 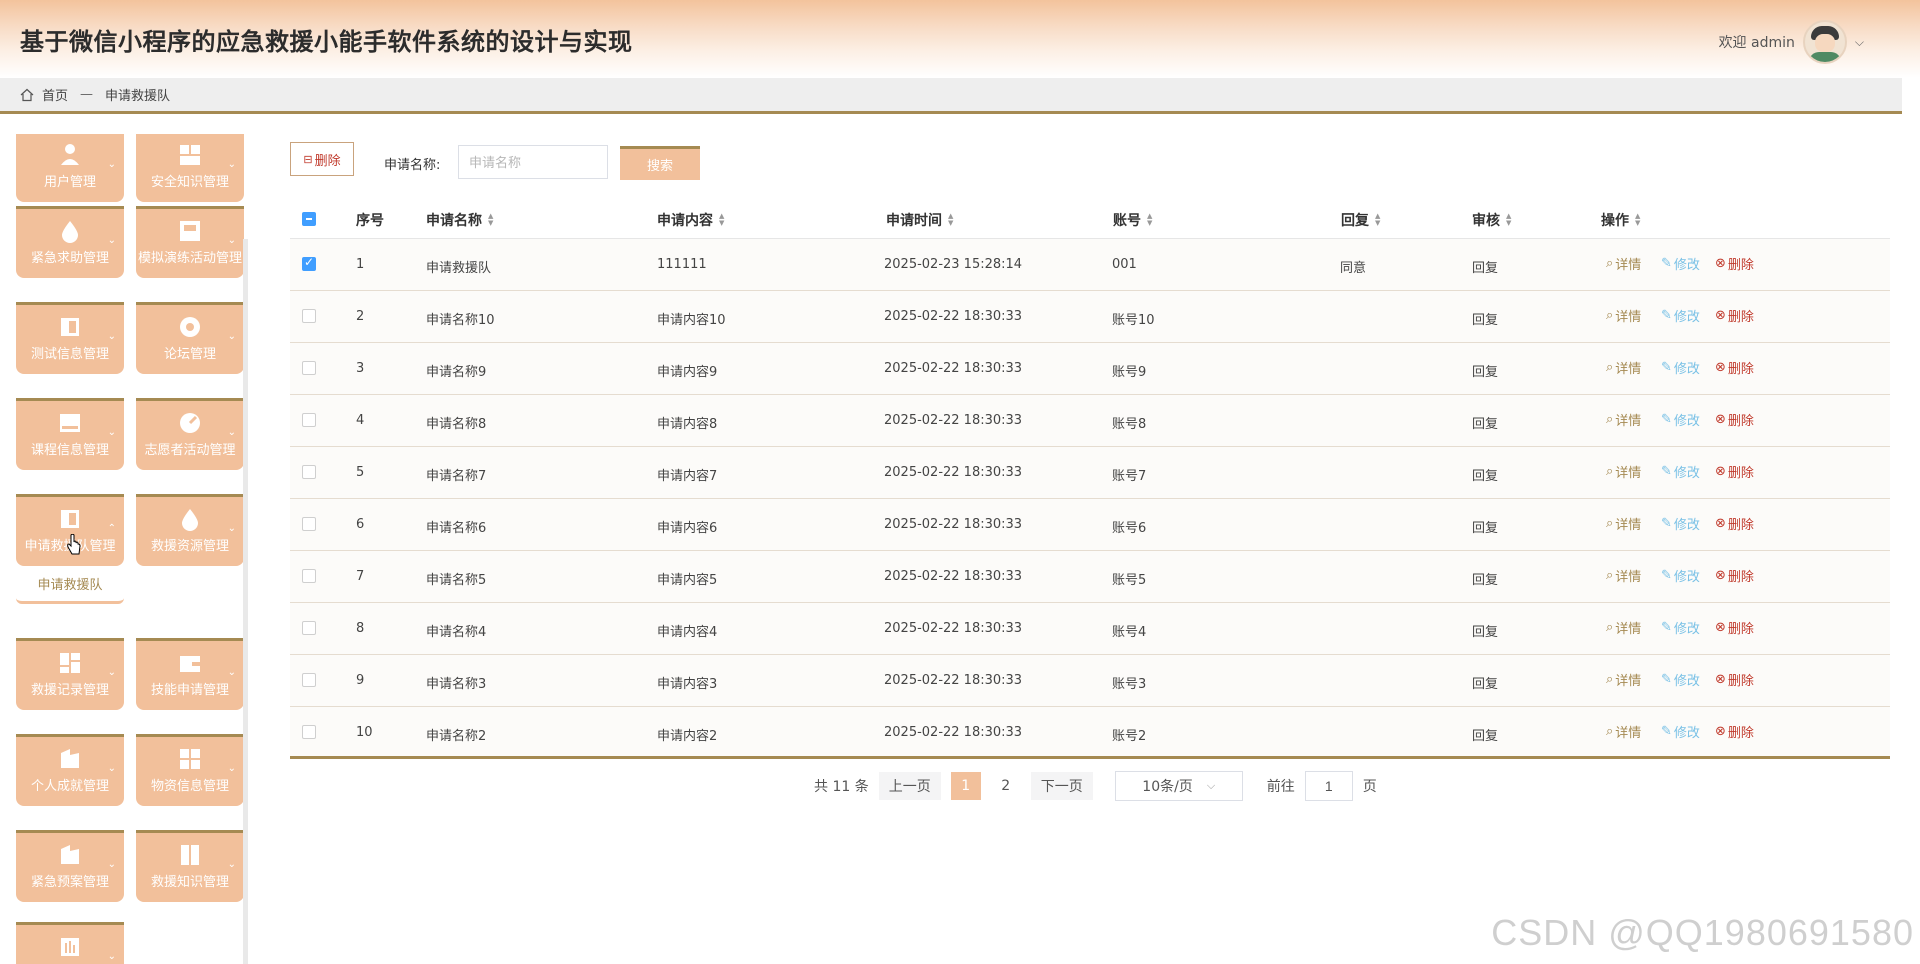 I want to click on cell-account: 账号9, so click(x=1129, y=372).